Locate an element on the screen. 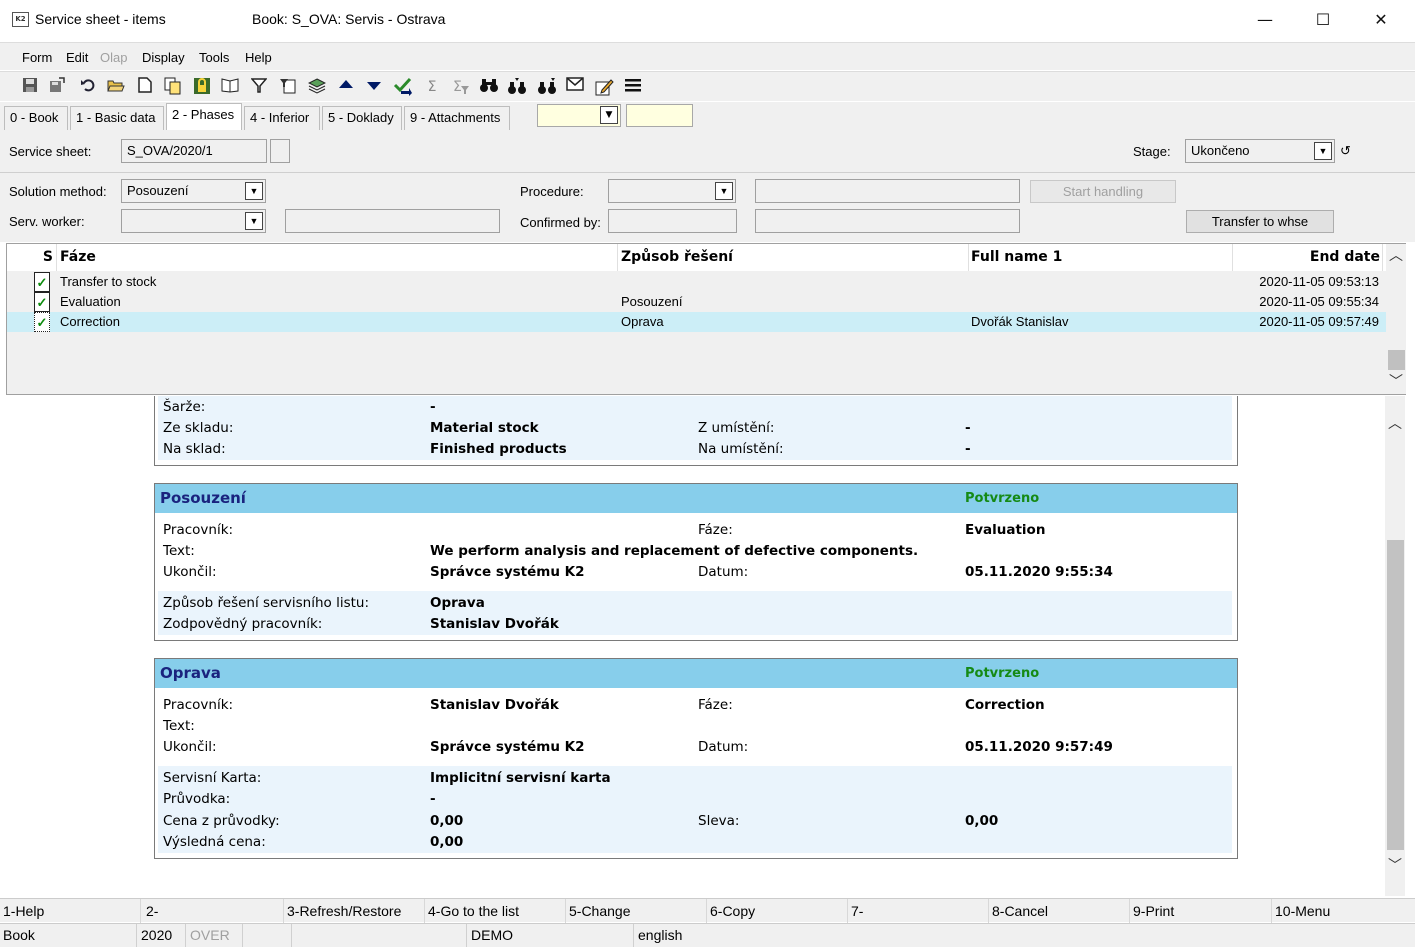 The width and height of the screenshot is (1415, 947). menu-icon is located at coordinates (633, 87).